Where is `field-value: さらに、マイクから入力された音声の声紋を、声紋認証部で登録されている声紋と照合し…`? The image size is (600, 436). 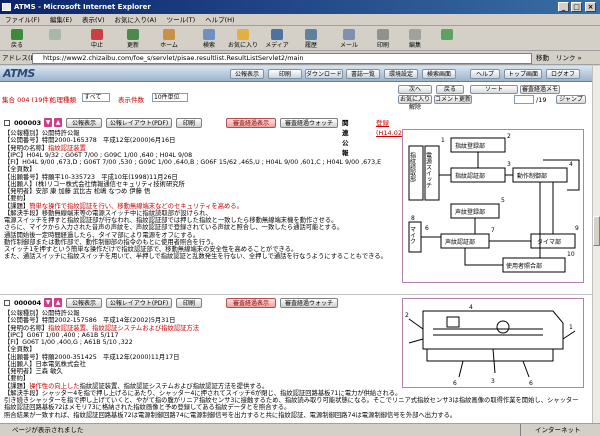
field-value: さらに、マイクから入力された音声の声紋を、声紋認証部で登録されている声紋と照合し… is located at coordinates (174, 228).